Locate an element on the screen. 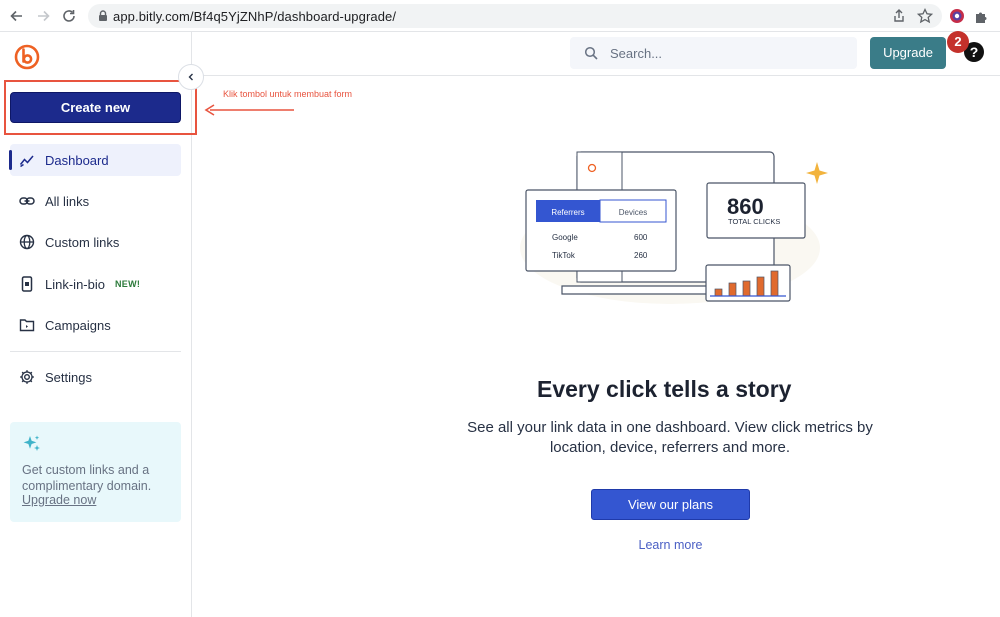 The width and height of the screenshot is (1000, 617). upgrade-button: Upgrade is located at coordinates (908, 53).